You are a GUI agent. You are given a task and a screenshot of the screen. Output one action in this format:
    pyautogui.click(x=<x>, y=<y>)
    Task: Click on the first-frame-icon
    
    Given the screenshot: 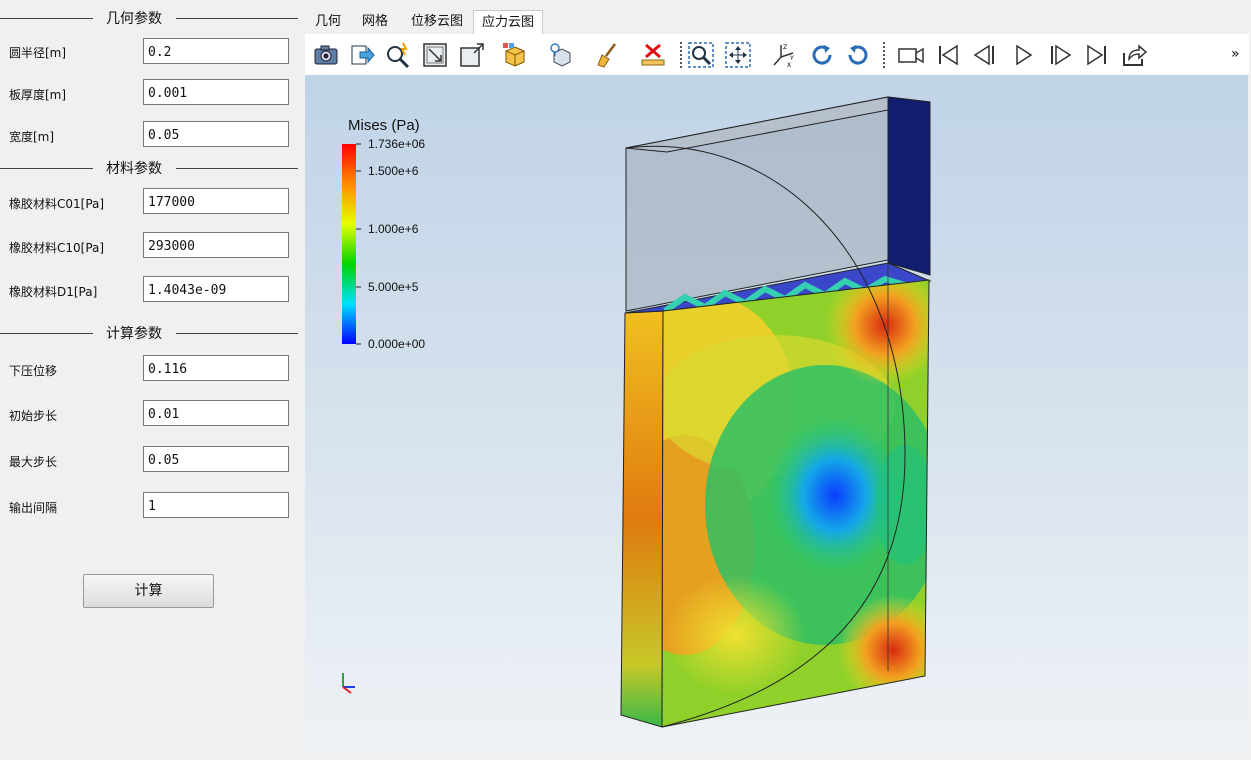 What is the action you would take?
    pyautogui.click(x=948, y=55)
    